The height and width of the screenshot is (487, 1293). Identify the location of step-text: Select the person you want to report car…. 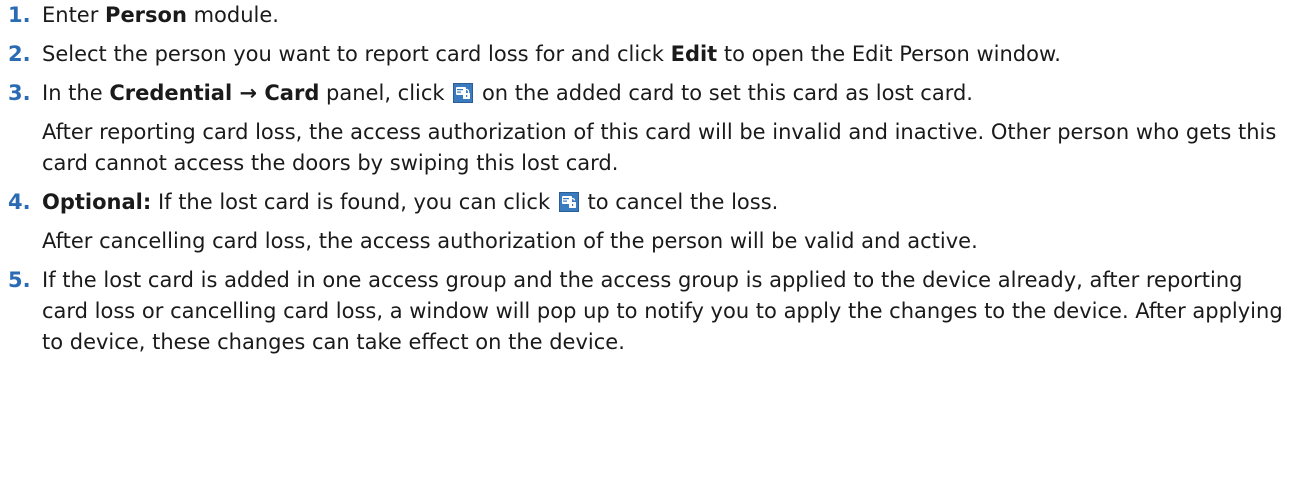
(665, 54).